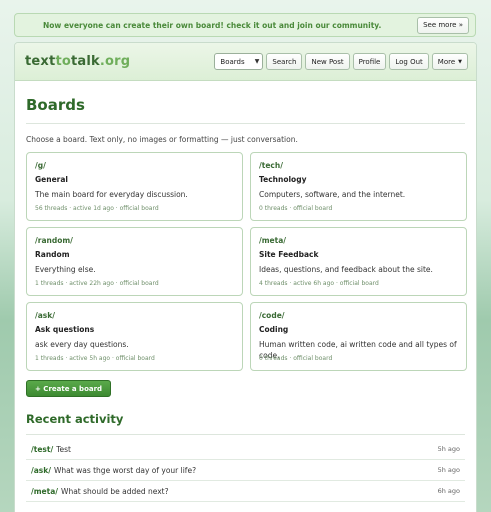 The width and height of the screenshot is (491, 512). Describe the element at coordinates (283, 179) in the screenshot. I see `board-name: Technology` at that location.